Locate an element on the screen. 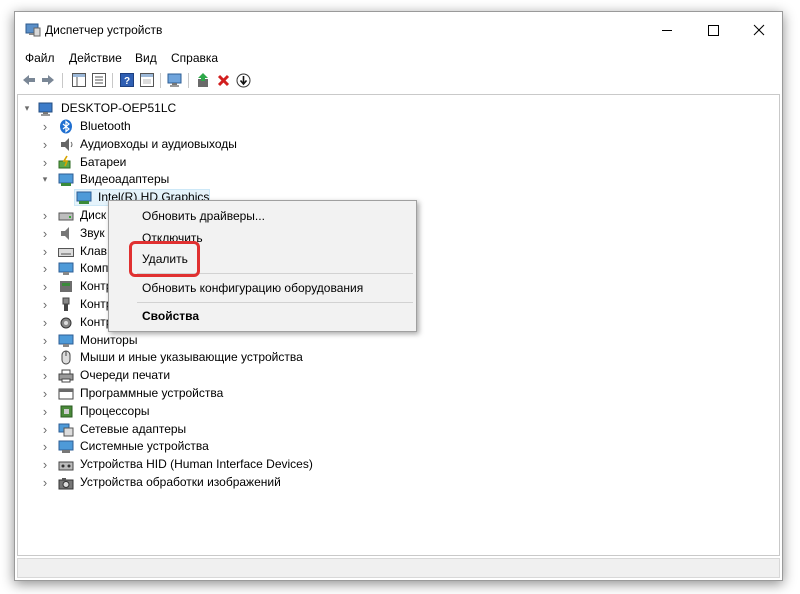 This screenshot has height=594, width=800. uninstall-highlight-annotation is located at coordinates (164, 259).